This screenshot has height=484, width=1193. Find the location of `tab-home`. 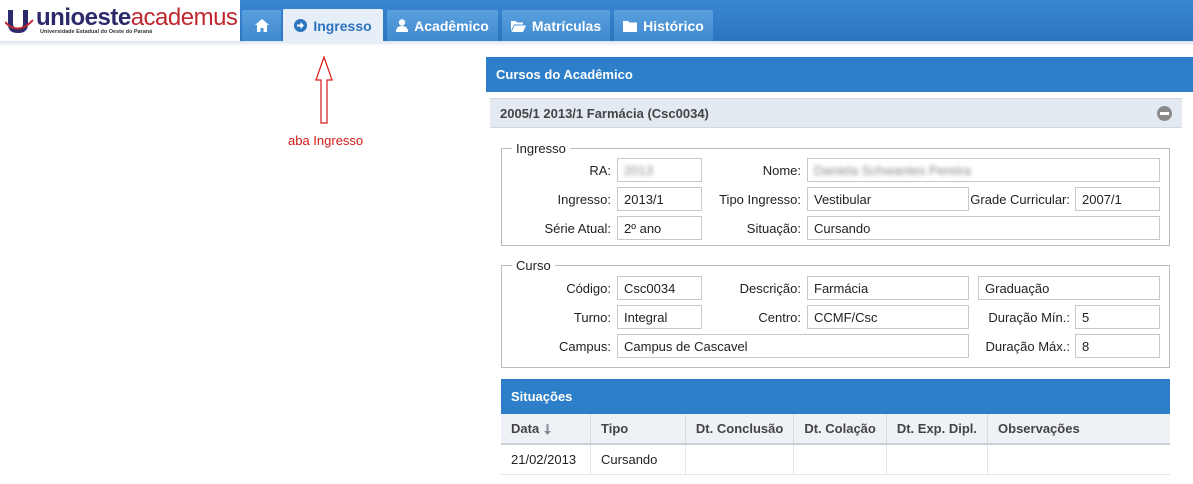

tab-home is located at coordinates (261, 25).